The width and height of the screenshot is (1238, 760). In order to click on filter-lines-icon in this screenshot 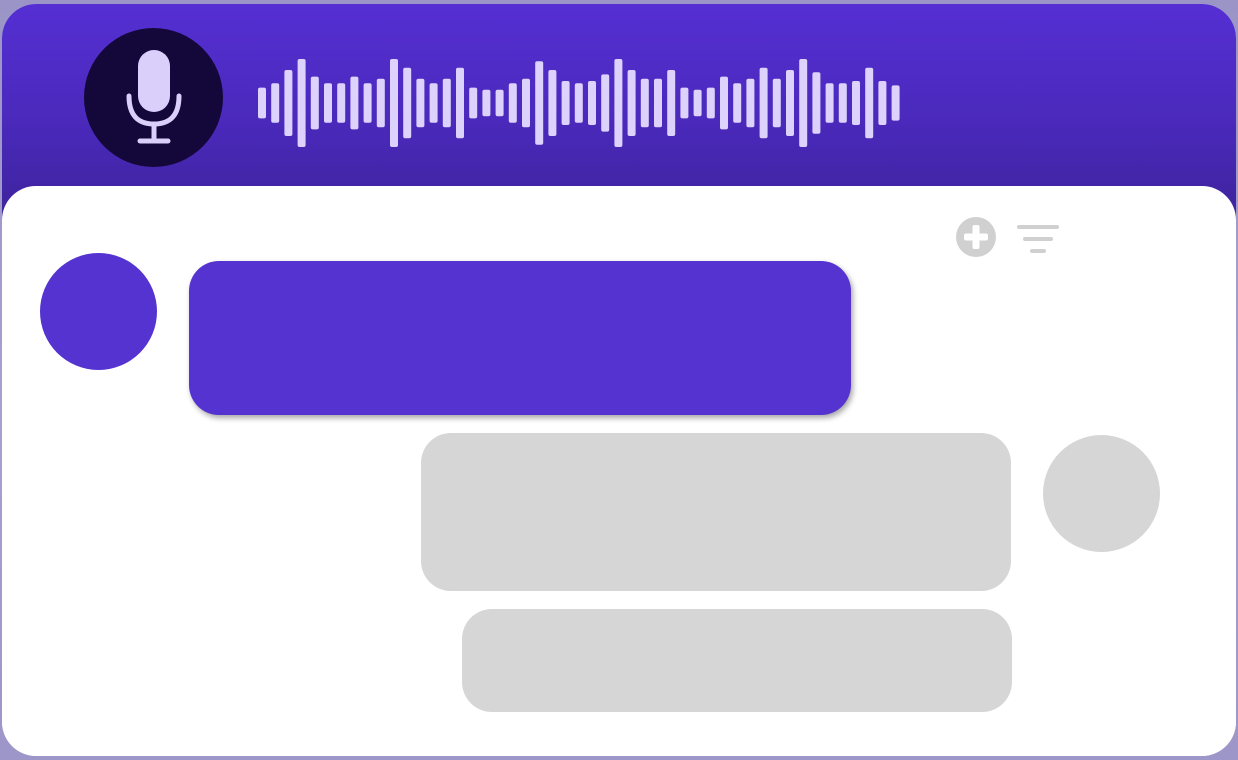, I will do `click(1038, 239)`.